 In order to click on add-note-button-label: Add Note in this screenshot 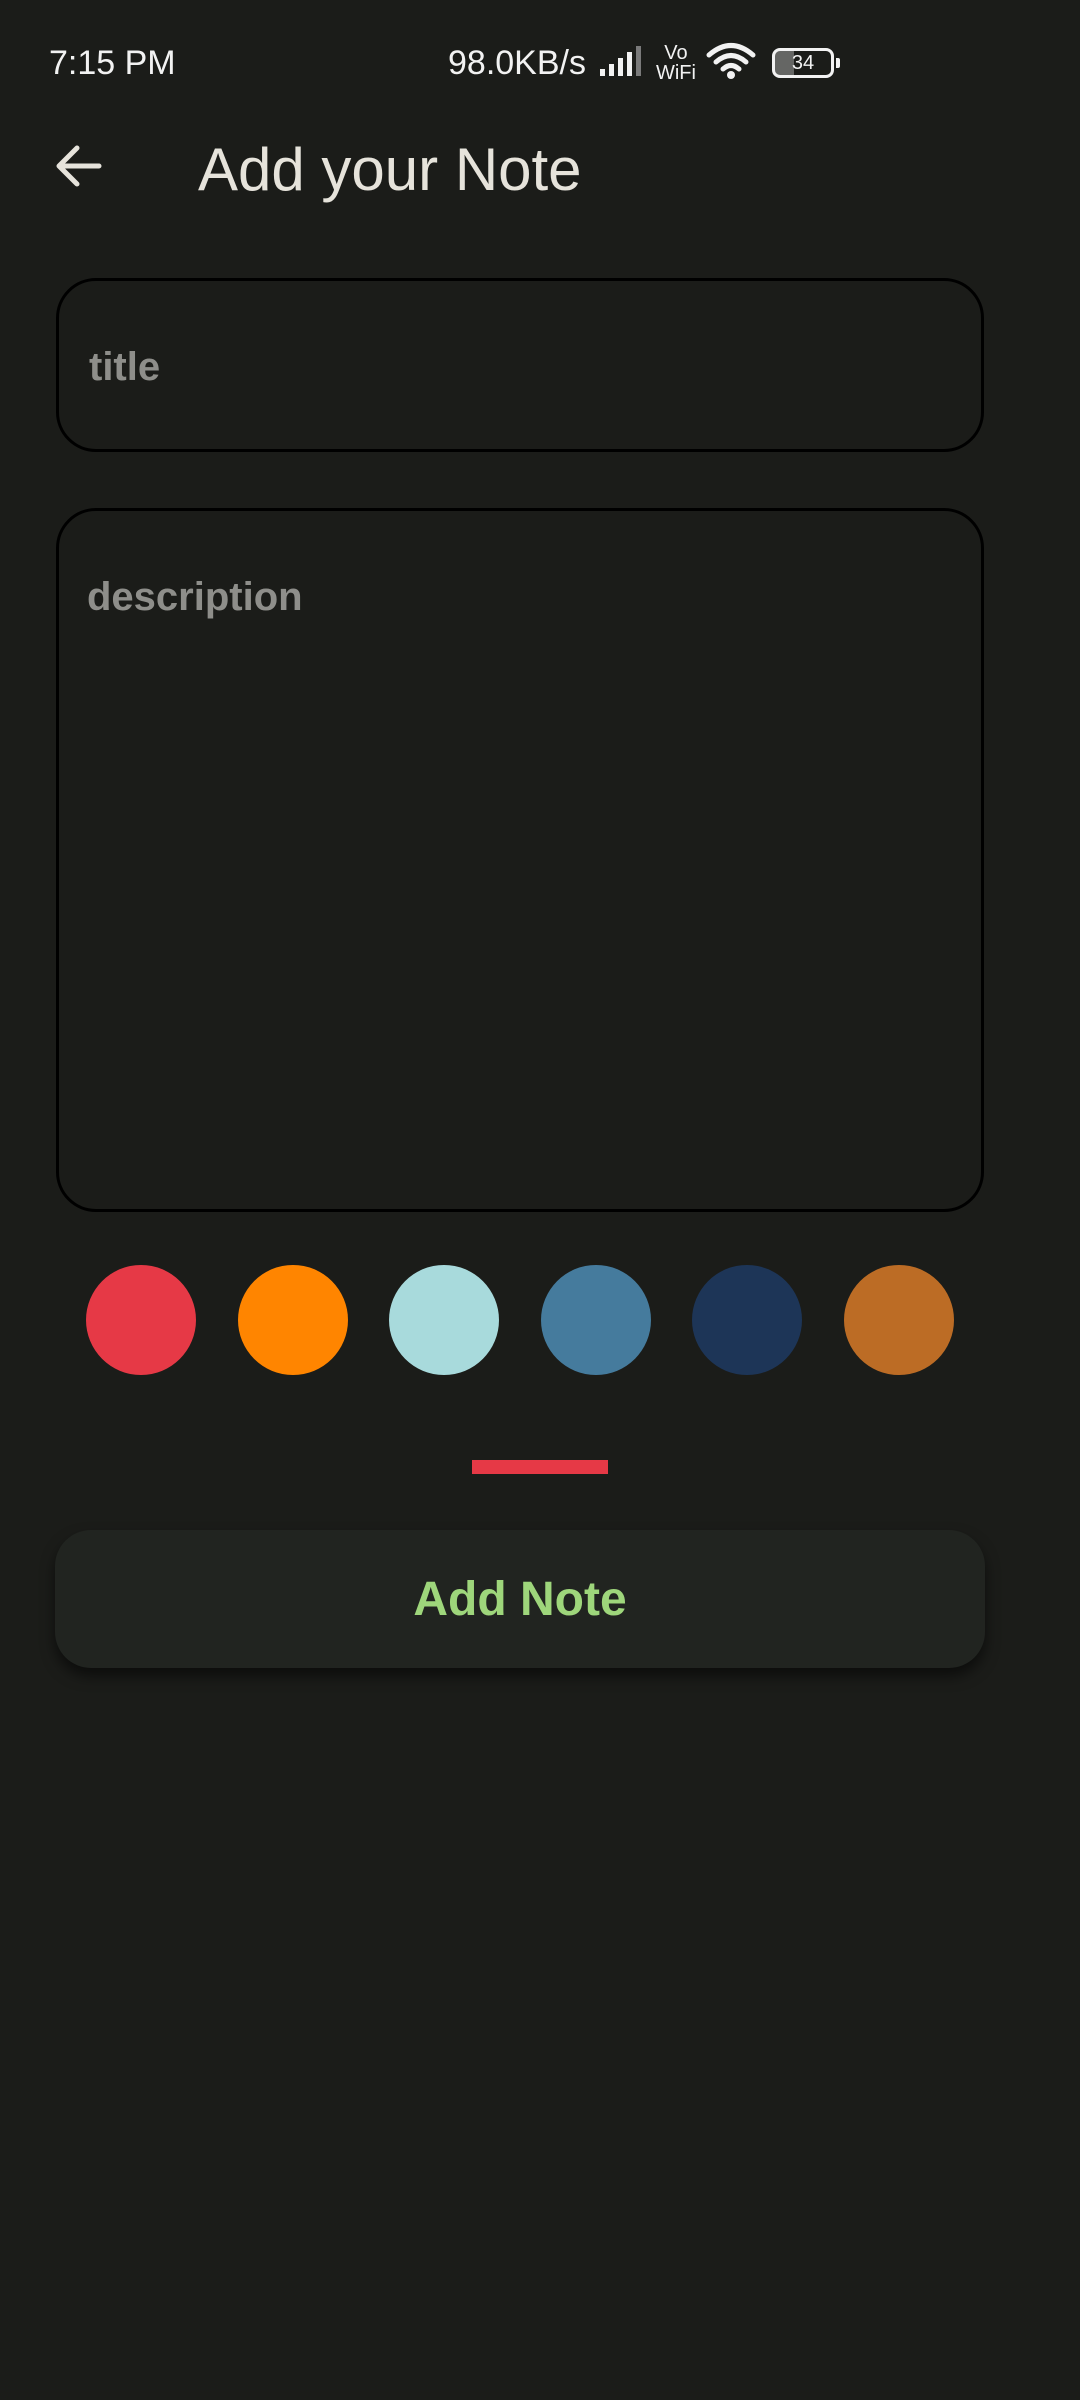, I will do `click(520, 1599)`.